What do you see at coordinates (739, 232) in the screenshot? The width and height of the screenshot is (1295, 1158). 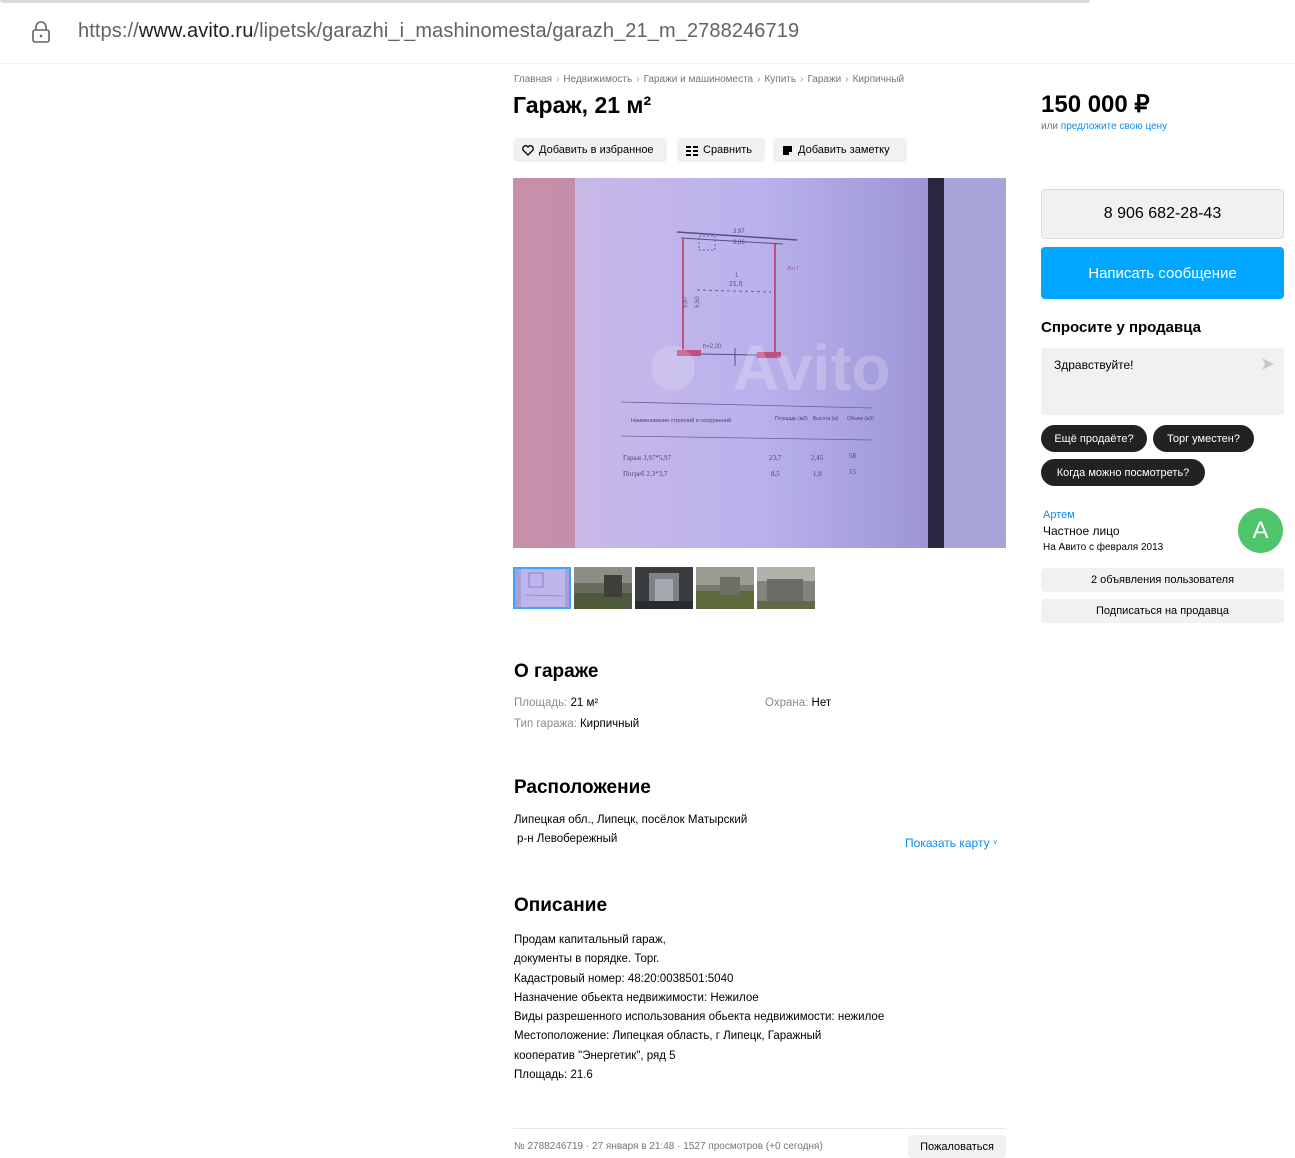 I see `svg-text: 3,97` at bounding box center [739, 232].